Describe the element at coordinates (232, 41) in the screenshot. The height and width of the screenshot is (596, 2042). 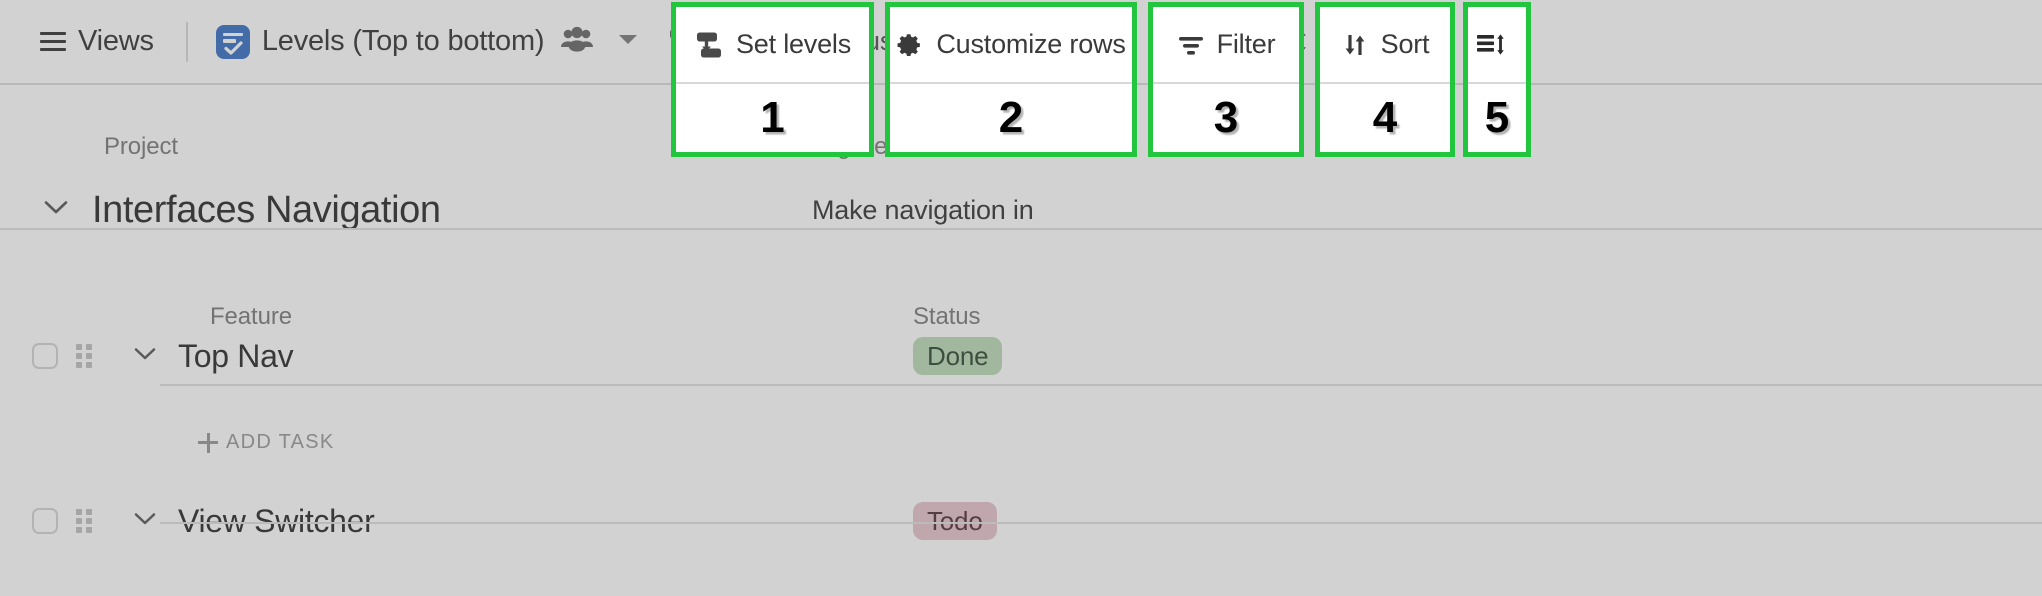
I see `levels-list-check-icon` at that location.